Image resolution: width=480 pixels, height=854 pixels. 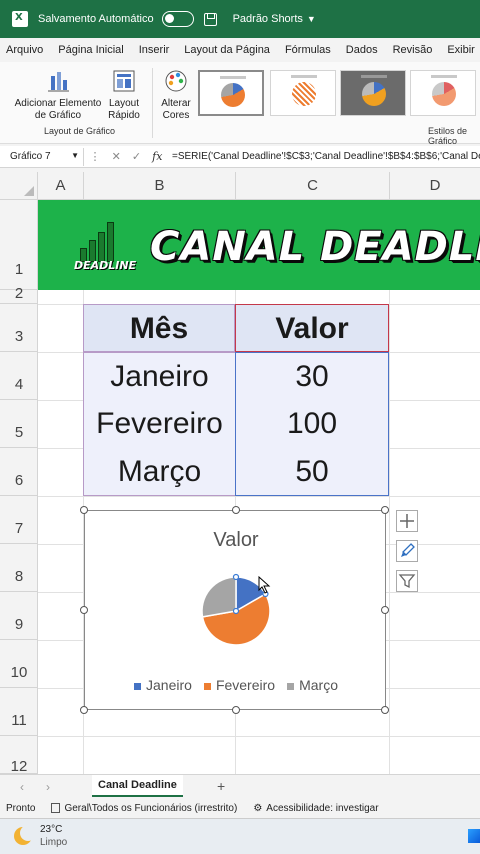 What do you see at coordinates (207, 686) in the screenshot?
I see `legend-key-fevereiro` at bounding box center [207, 686].